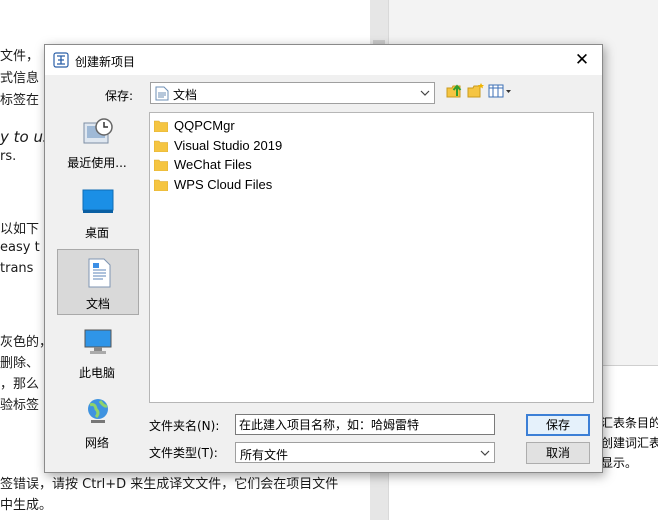 The image size is (658, 520). What do you see at coordinates (20, 229) in the screenshot?
I see `background-text-line: 以如下` at bounding box center [20, 229].